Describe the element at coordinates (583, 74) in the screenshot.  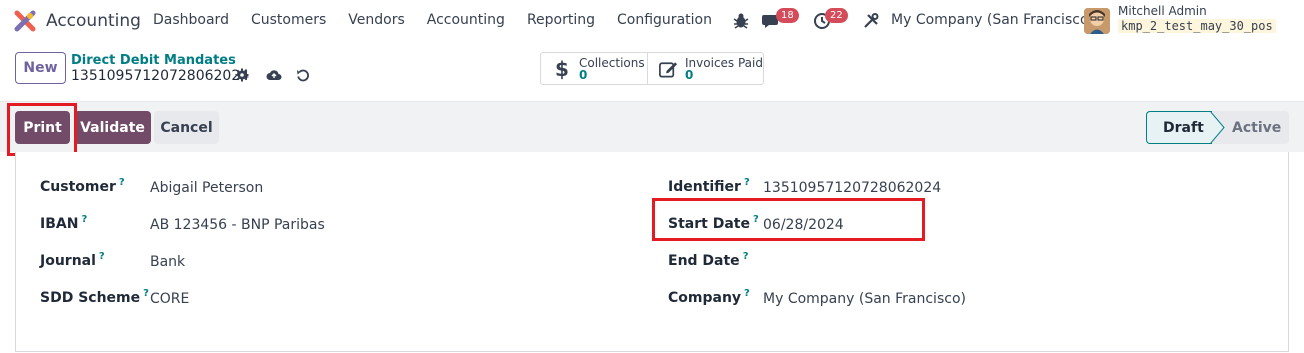
I see `collections-count: 0` at that location.